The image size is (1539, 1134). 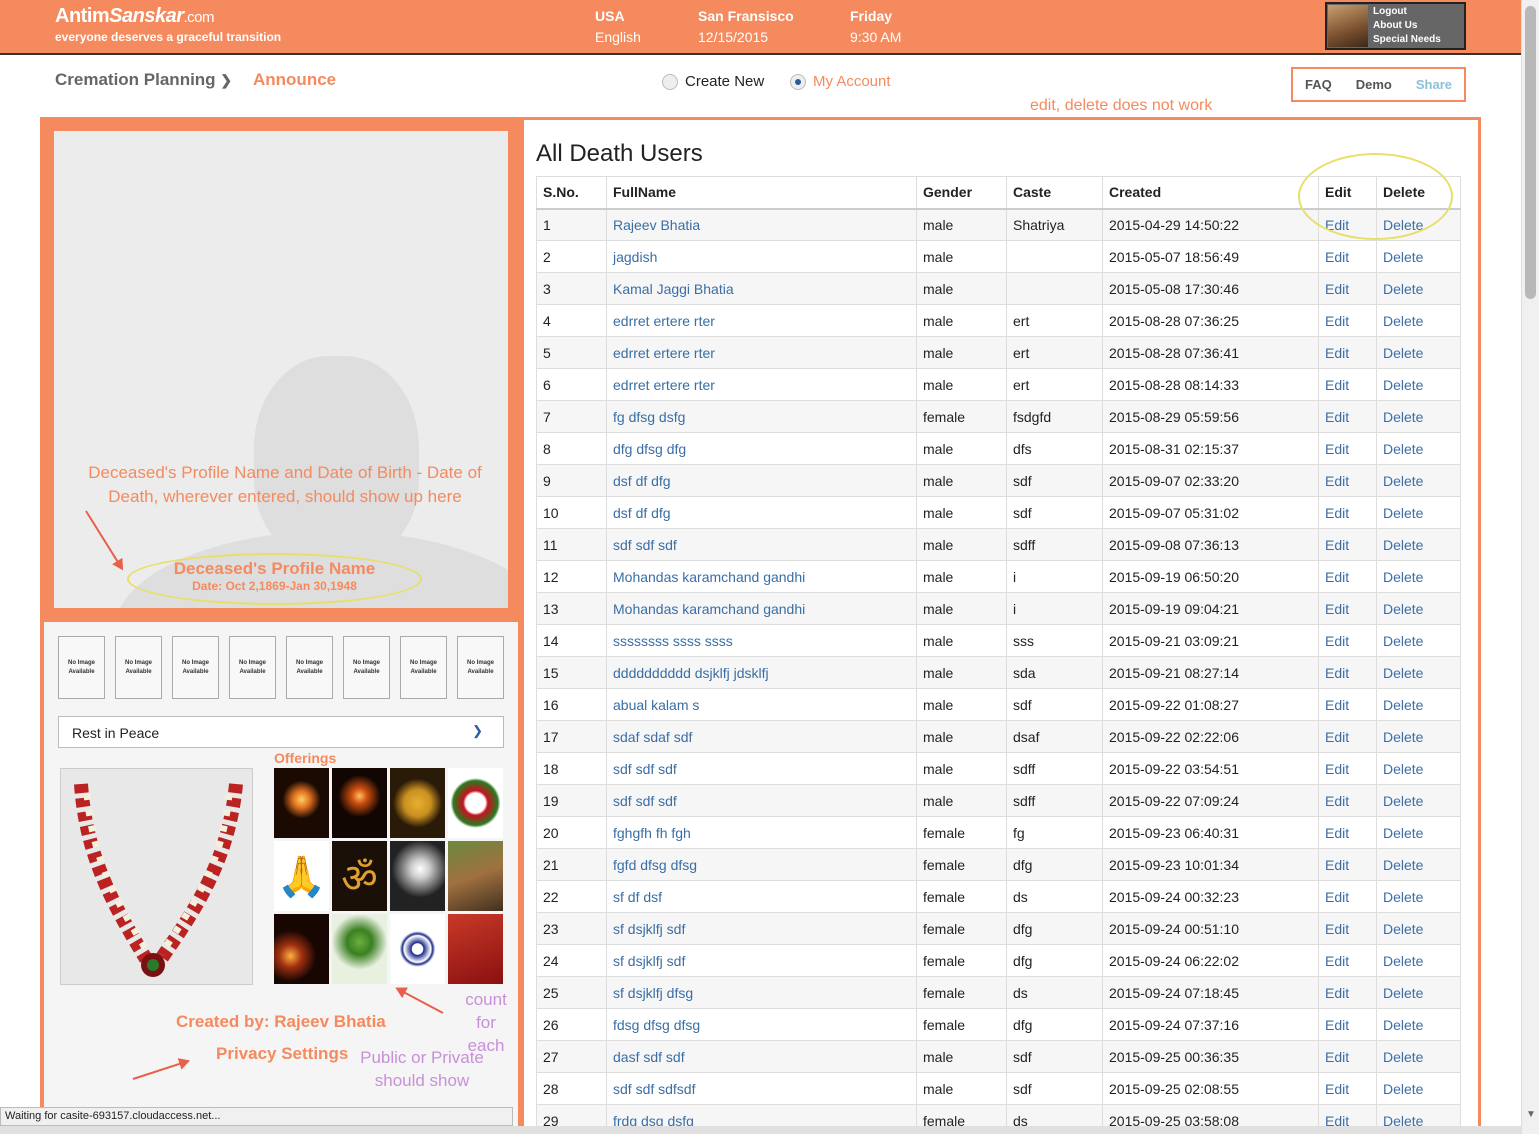 What do you see at coordinates (761, 864) in the screenshot?
I see `cell-fullname-link: fgfd dfsg dfsg` at bounding box center [761, 864].